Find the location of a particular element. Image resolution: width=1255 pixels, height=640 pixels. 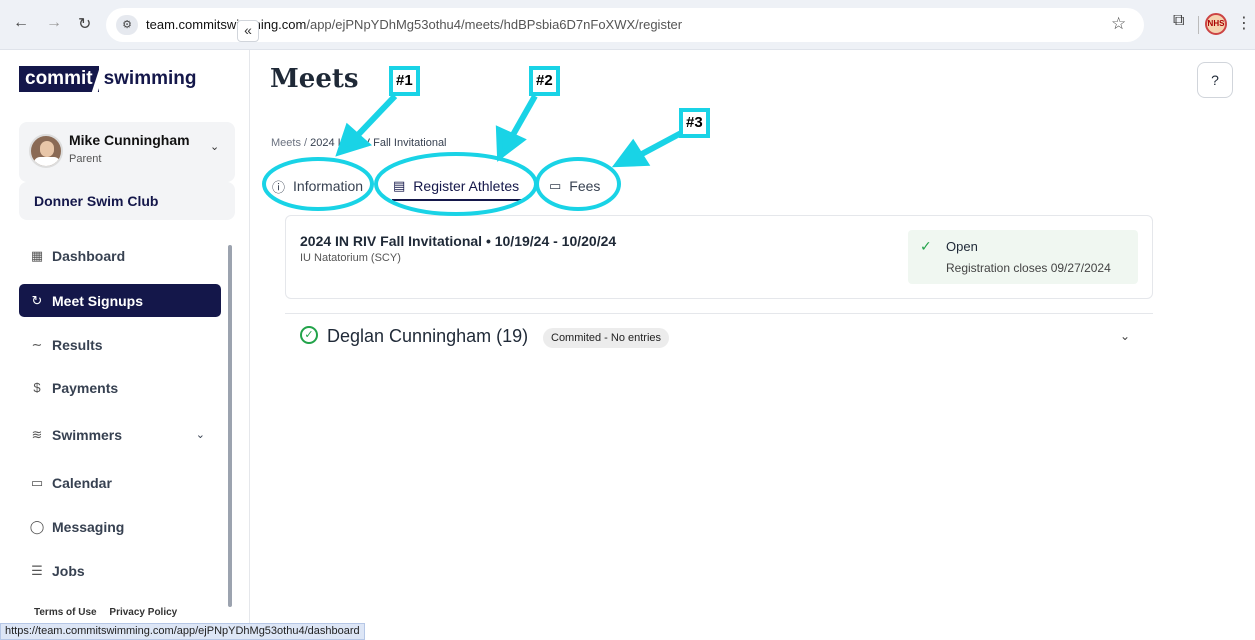

sidebar-item-label: Results is located at coordinates (77, 344).